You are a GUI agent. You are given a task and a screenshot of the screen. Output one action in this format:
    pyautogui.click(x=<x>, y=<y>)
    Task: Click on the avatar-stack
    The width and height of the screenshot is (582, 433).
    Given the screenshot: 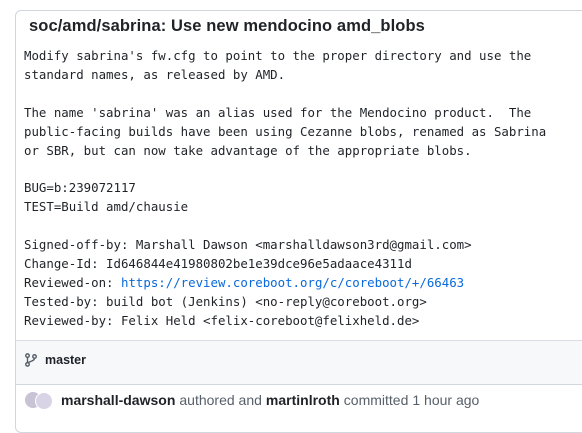 What is the action you would take?
    pyautogui.click(x=42, y=400)
    